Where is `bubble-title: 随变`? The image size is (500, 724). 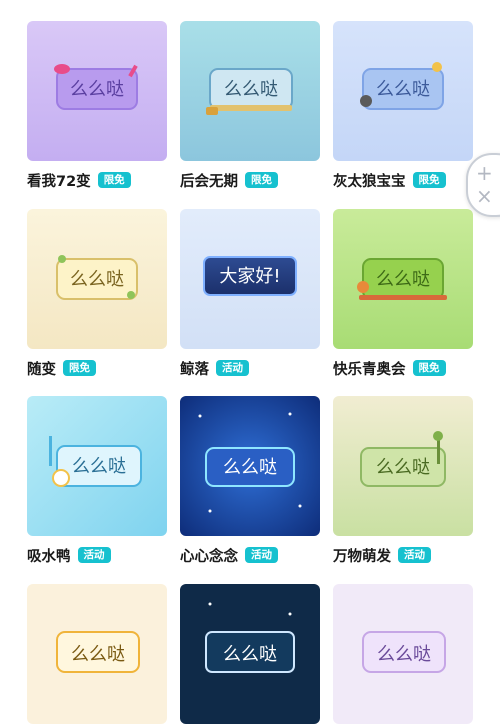 bubble-title: 随变 is located at coordinates (41, 369).